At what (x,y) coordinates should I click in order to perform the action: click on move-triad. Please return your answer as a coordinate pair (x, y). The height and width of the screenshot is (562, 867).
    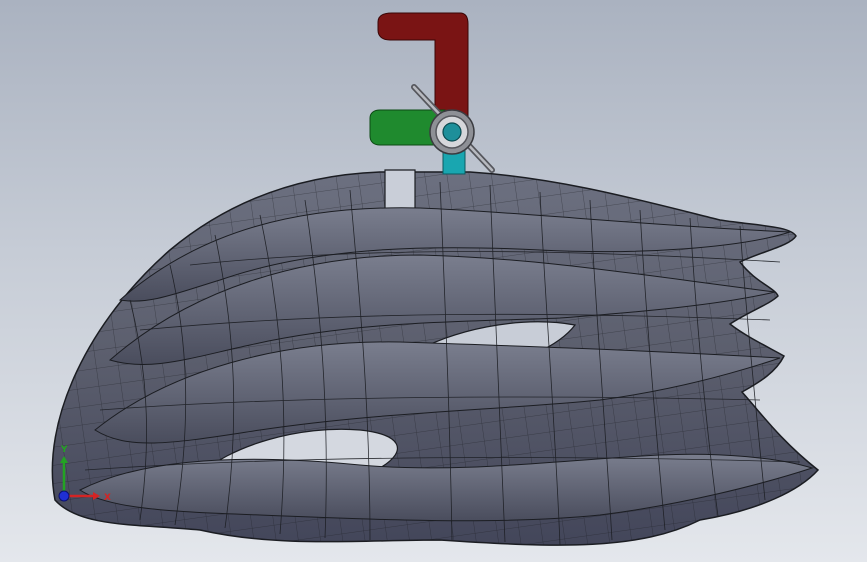
    Looking at the image, I should click on (432, 93).